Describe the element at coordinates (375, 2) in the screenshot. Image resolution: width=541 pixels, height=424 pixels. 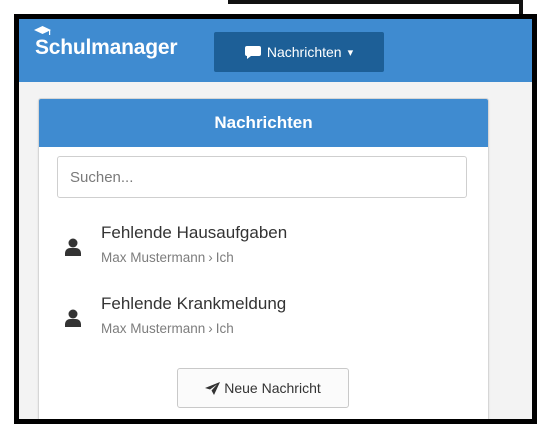
I see `top-border-line` at that location.